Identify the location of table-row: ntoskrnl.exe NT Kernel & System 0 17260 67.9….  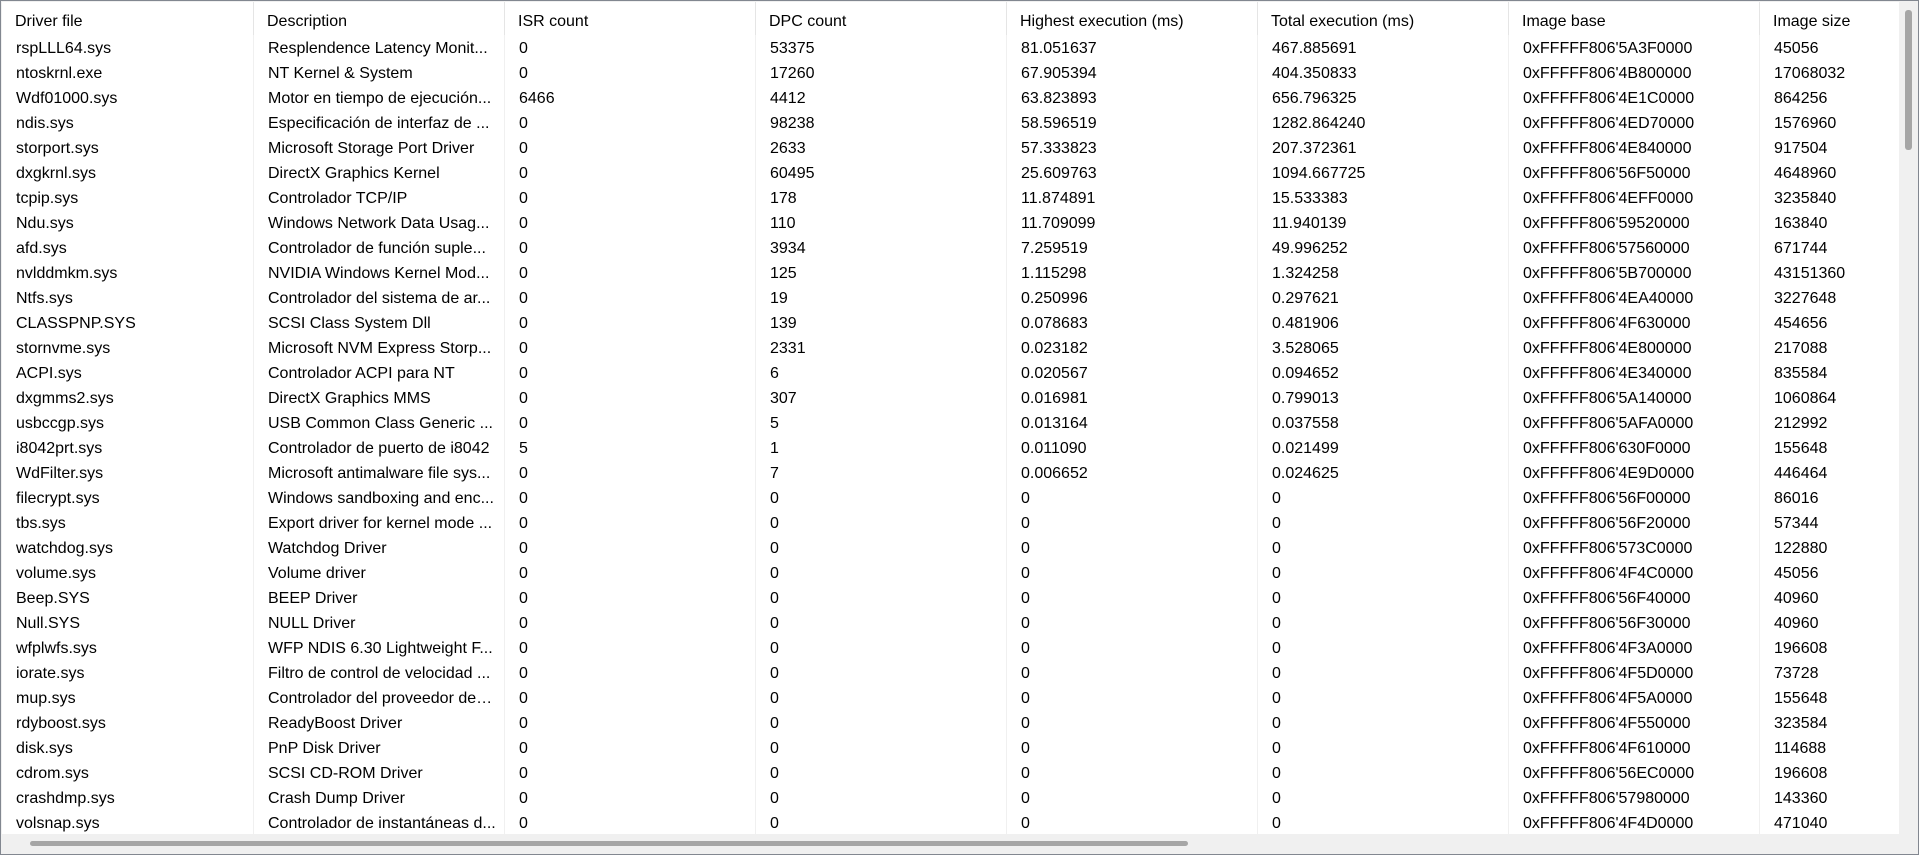
(950, 72).